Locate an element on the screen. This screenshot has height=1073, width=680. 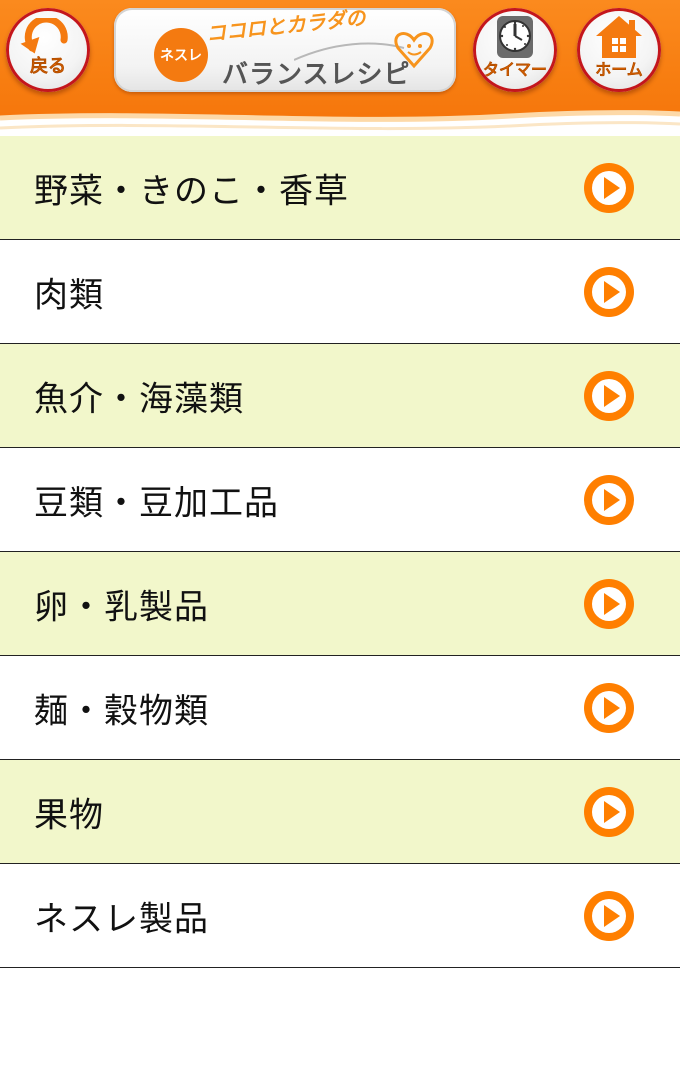
home-button-label: ホーム is located at coordinates (619, 69).